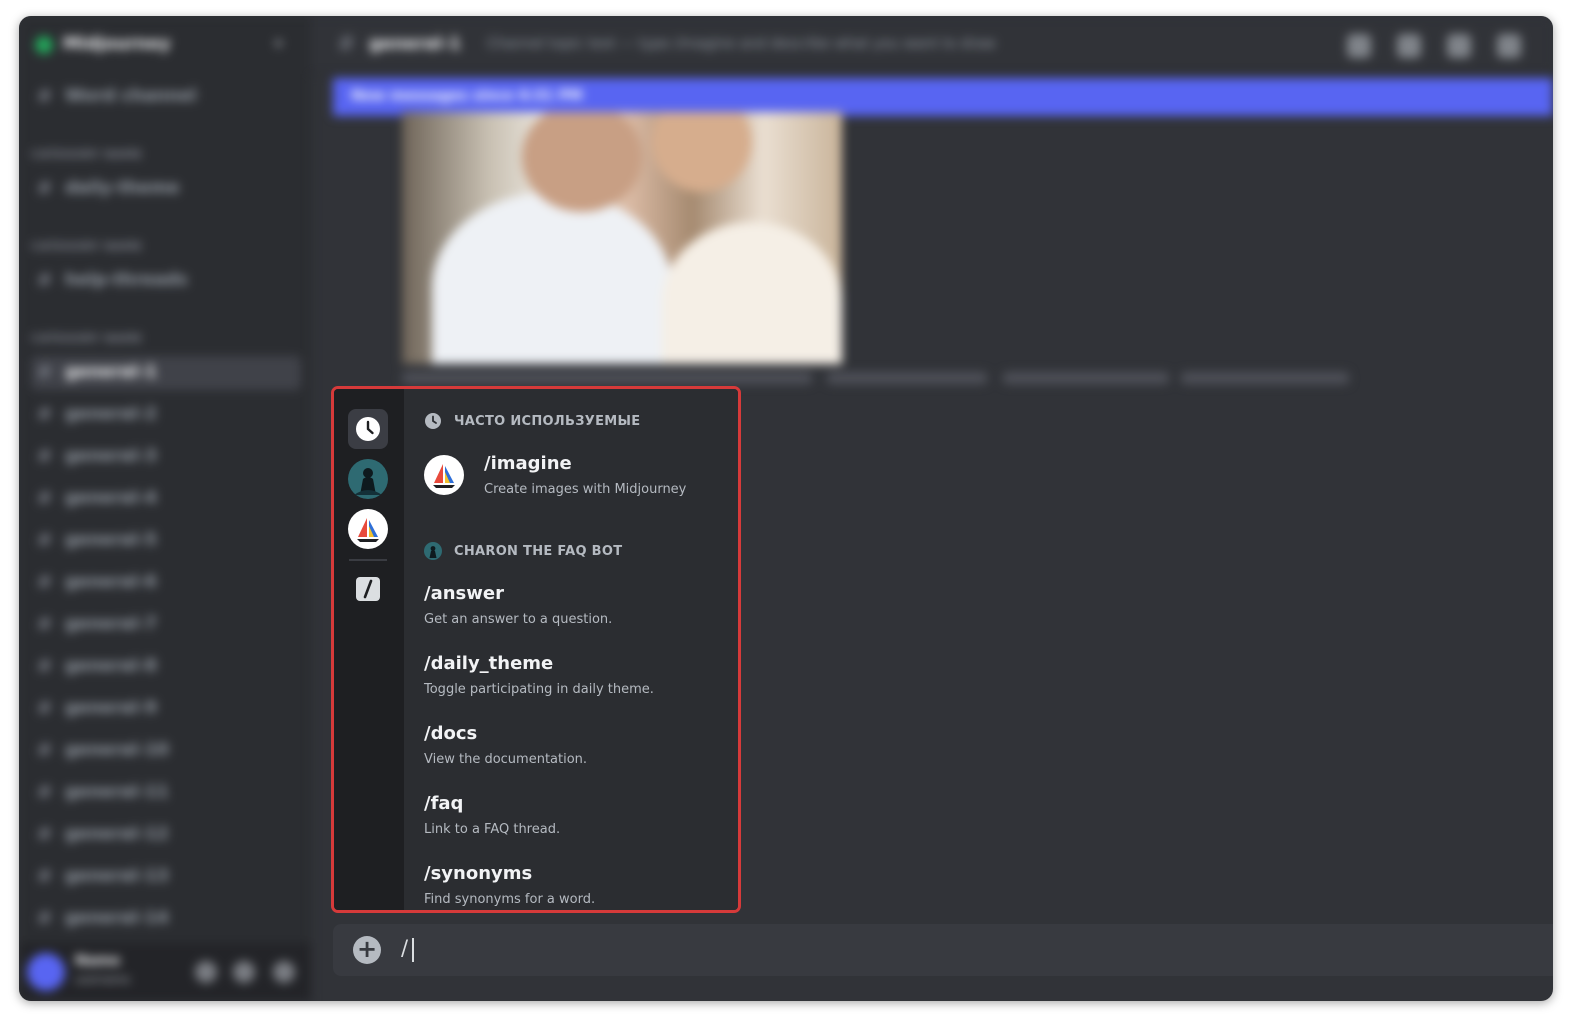  I want to click on sidebar-channel: # general-6, so click(166, 583).